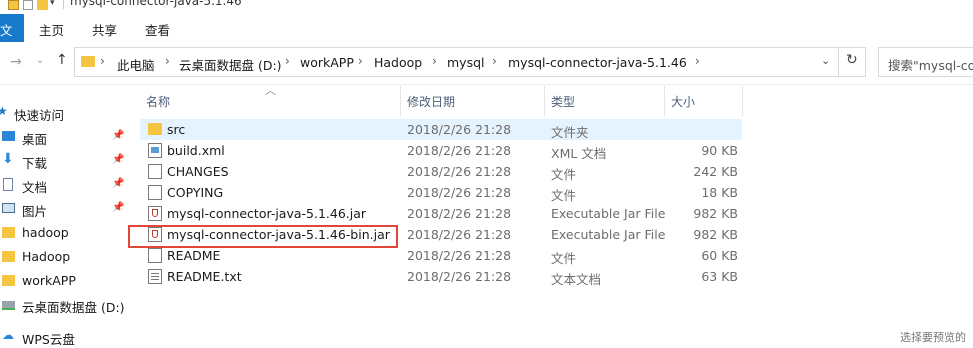  Describe the element at coordinates (398, 62) in the screenshot. I see `breadcrumb-hadoop: Hadoop` at that location.